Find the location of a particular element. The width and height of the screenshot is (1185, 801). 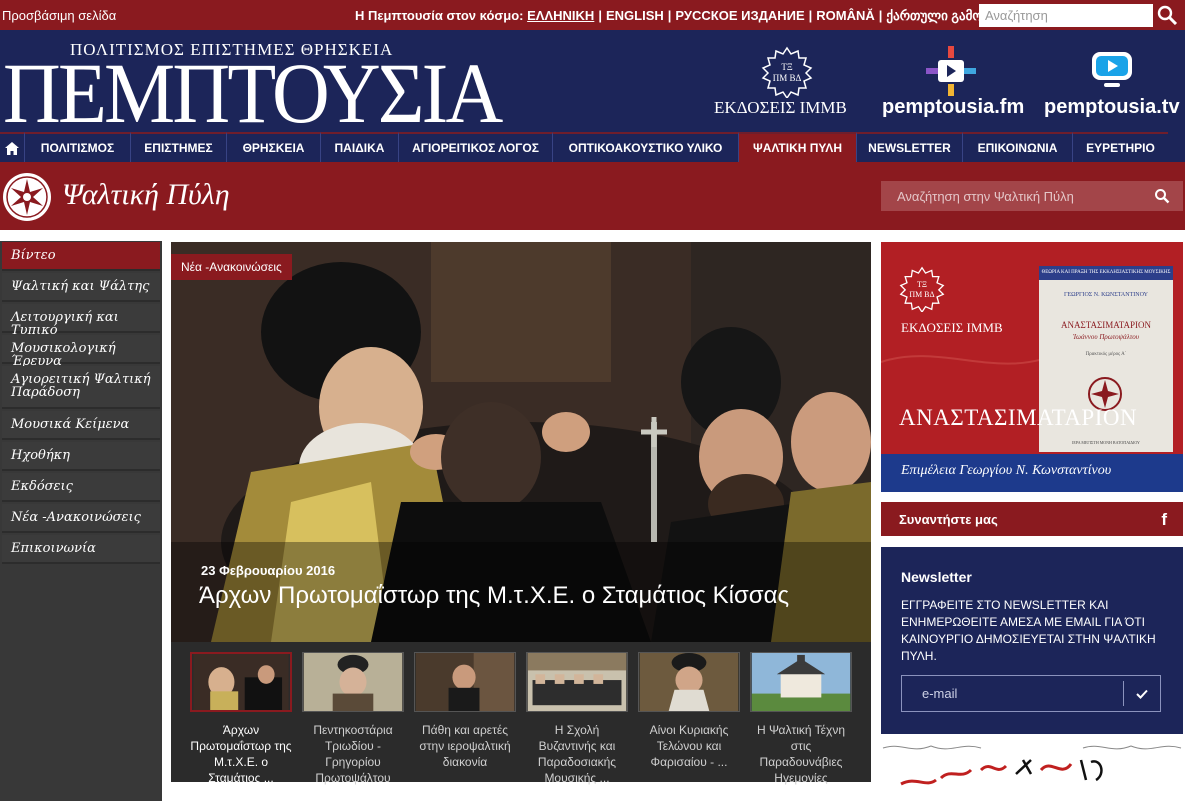

brand-immb-label: ΕΚΔΟΣΕΙΣ ΙΜΜΒ is located at coordinates (780, 107).